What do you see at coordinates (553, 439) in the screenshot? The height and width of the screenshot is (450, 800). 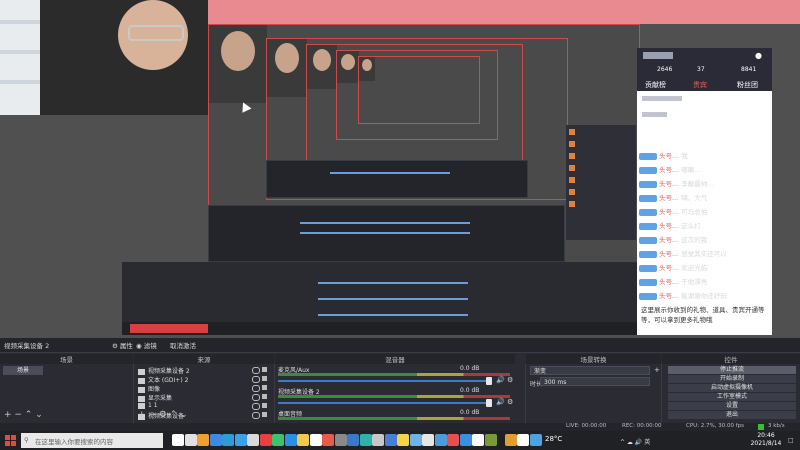 I see `weather-widget: 28°C` at bounding box center [553, 439].